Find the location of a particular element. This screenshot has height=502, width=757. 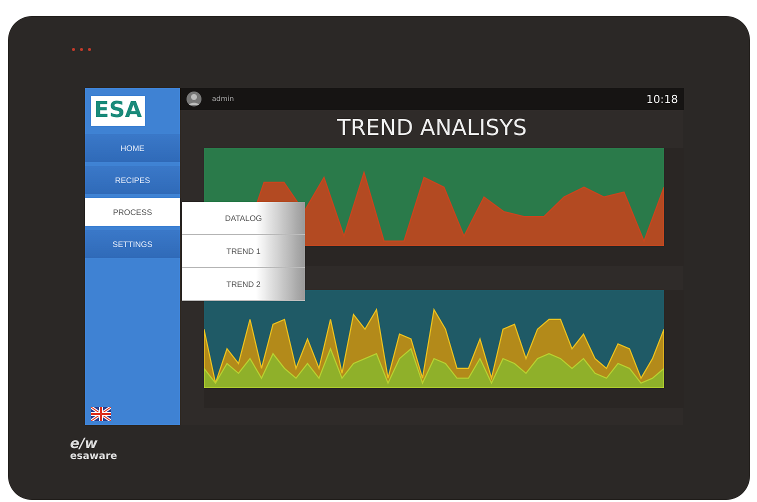

menu-item: SETTINGS is located at coordinates (132, 244).